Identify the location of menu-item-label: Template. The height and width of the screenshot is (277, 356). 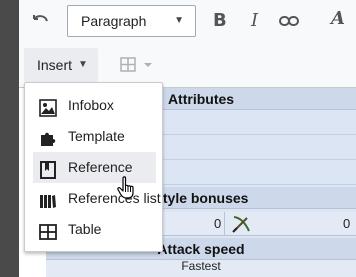
(96, 136).